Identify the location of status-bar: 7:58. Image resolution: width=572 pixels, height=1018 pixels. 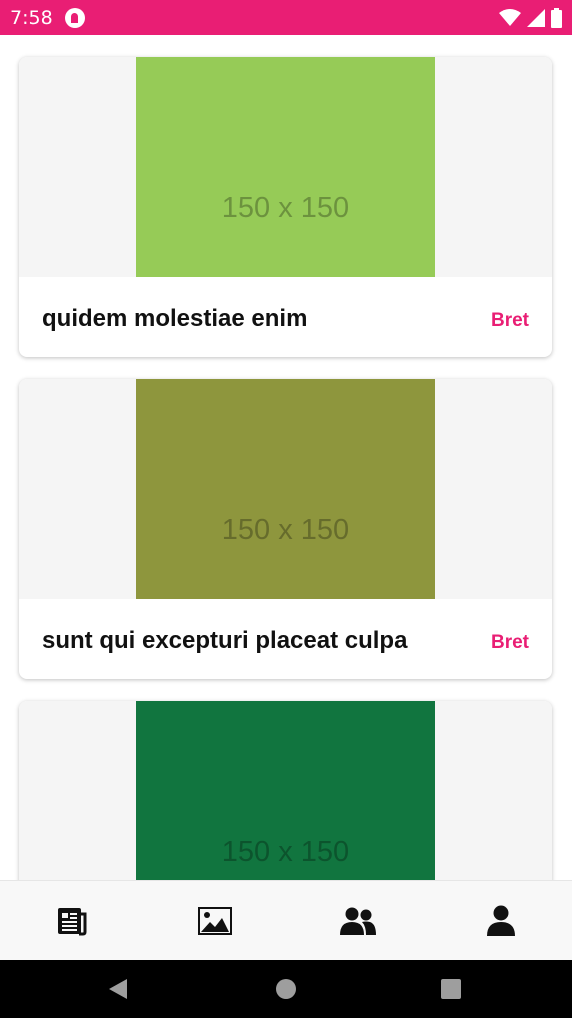
(286, 17).